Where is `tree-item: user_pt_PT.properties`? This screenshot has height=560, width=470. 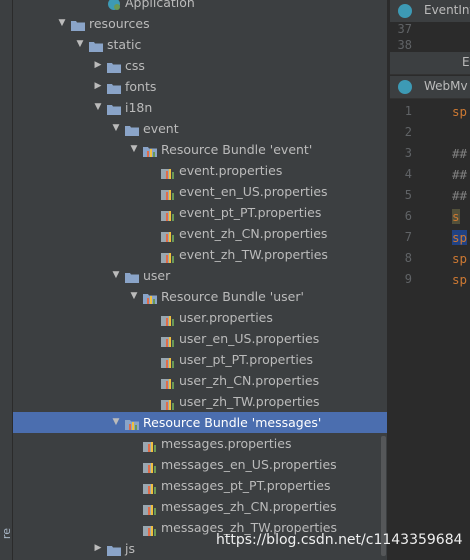 tree-item: user_pt_PT.properties is located at coordinates (200, 359).